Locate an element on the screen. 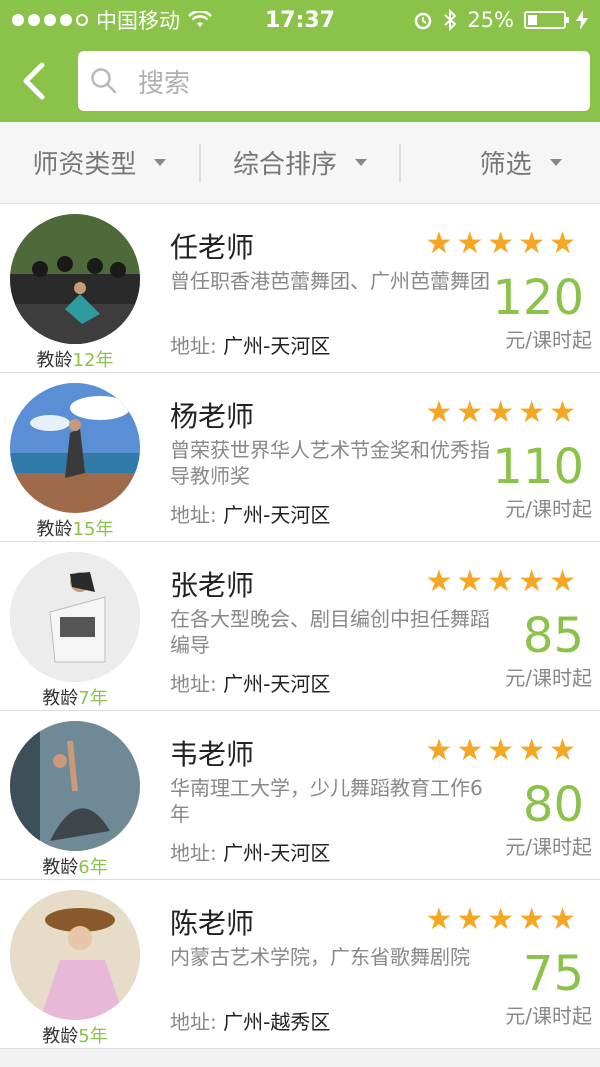 The image size is (600, 1067). wifi-icon is located at coordinates (200, 19).